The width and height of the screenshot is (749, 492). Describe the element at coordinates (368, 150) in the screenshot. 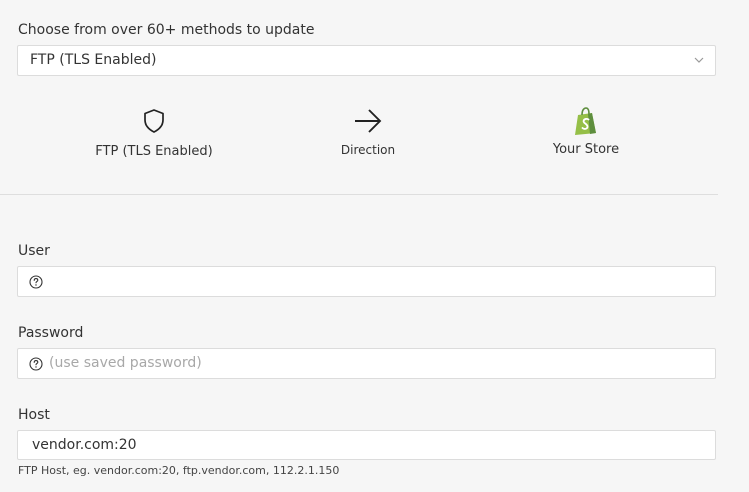

I see `flow-direction-label: Direction` at that location.